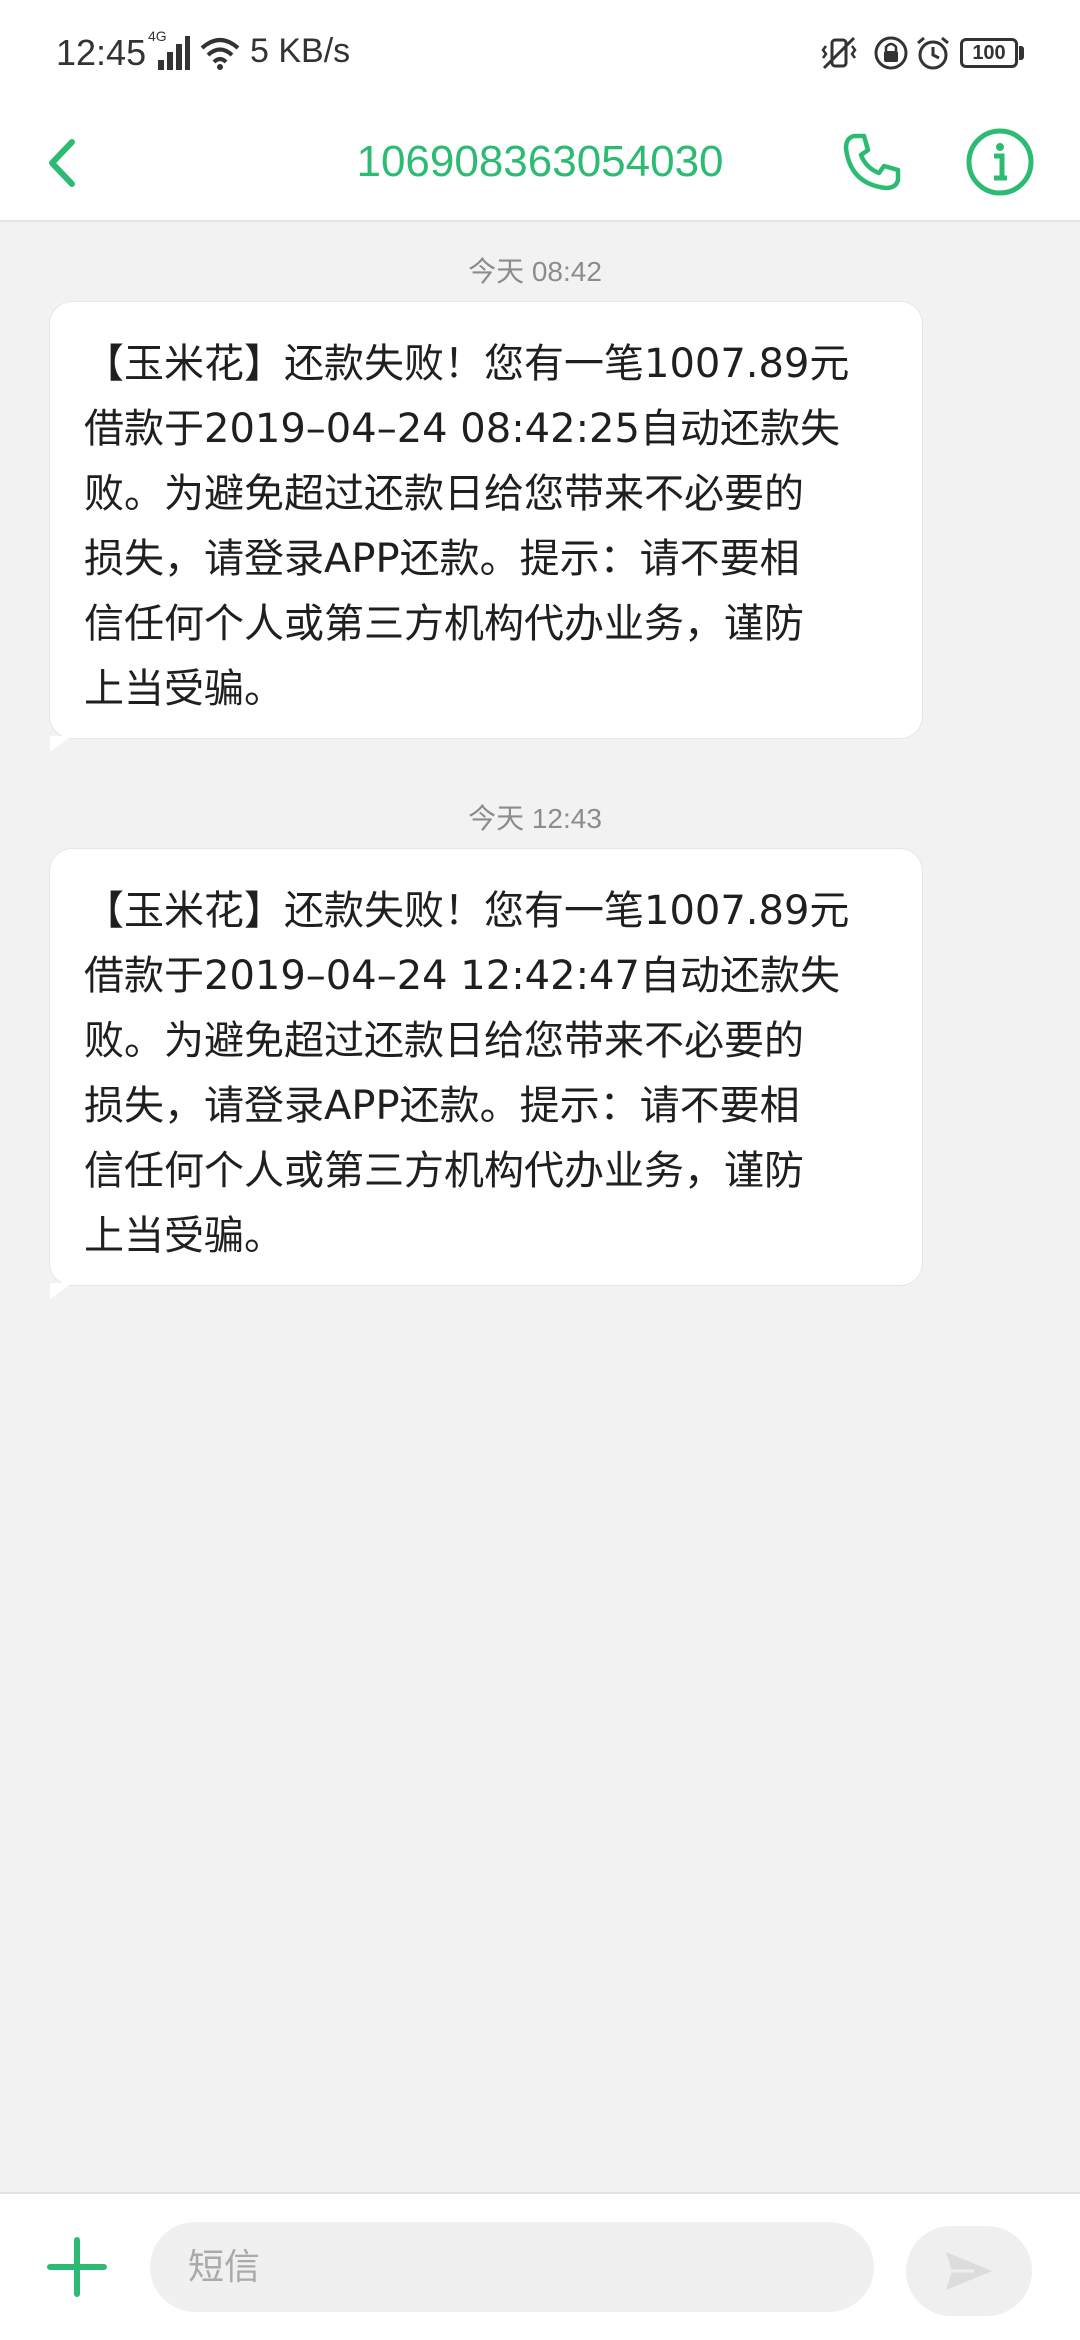 Image resolution: width=1080 pixels, height=2340 pixels. Describe the element at coordinates (540, 54) in the screenshot. I see `status-bar: 12:45 4G 5 KB/s 100` at that location.